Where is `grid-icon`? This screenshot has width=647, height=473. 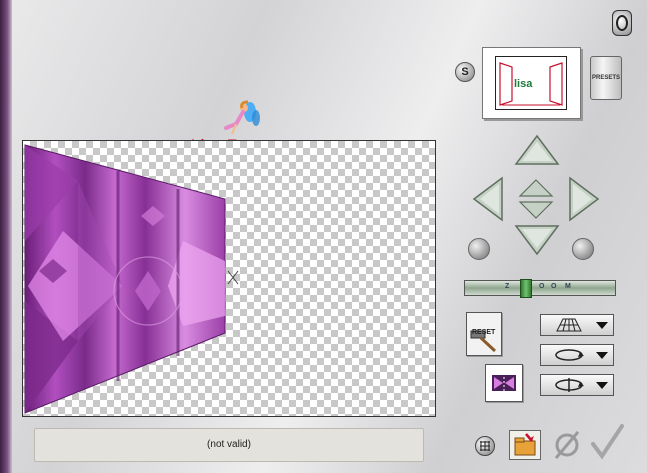 grid-icon is located at coordinates (485, 446).